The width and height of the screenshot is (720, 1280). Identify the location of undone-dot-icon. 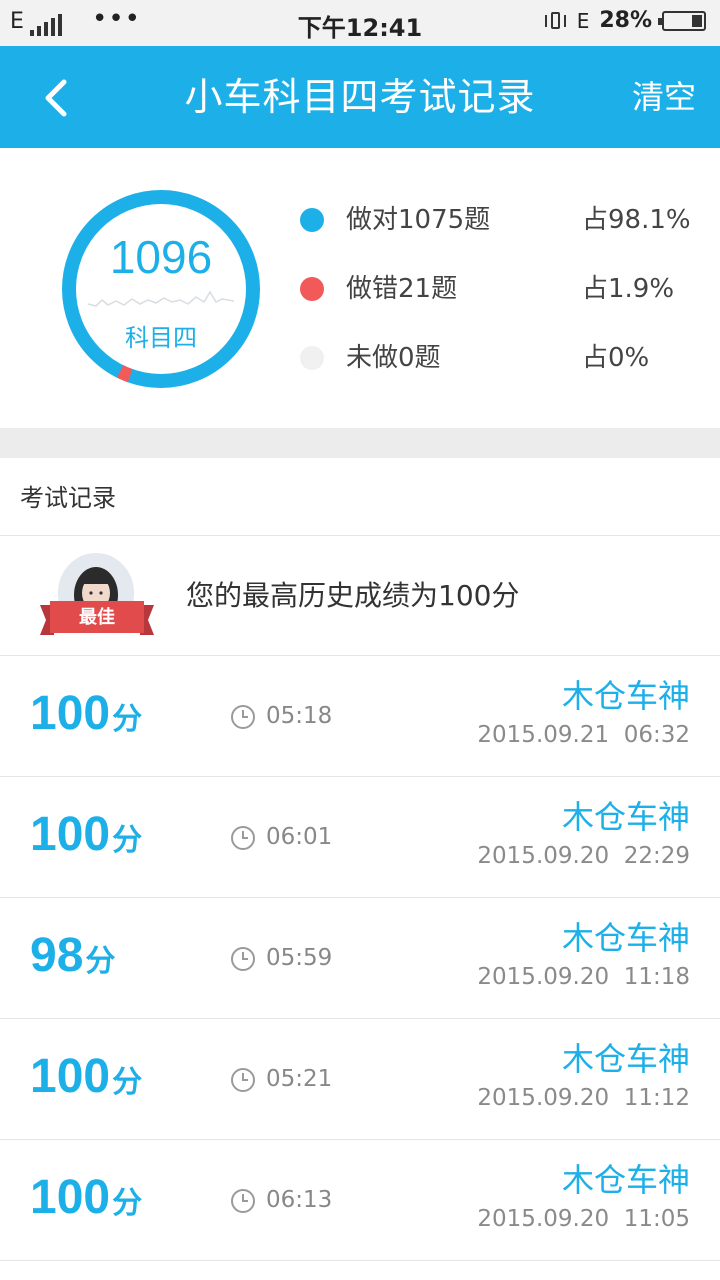
(312, 358).